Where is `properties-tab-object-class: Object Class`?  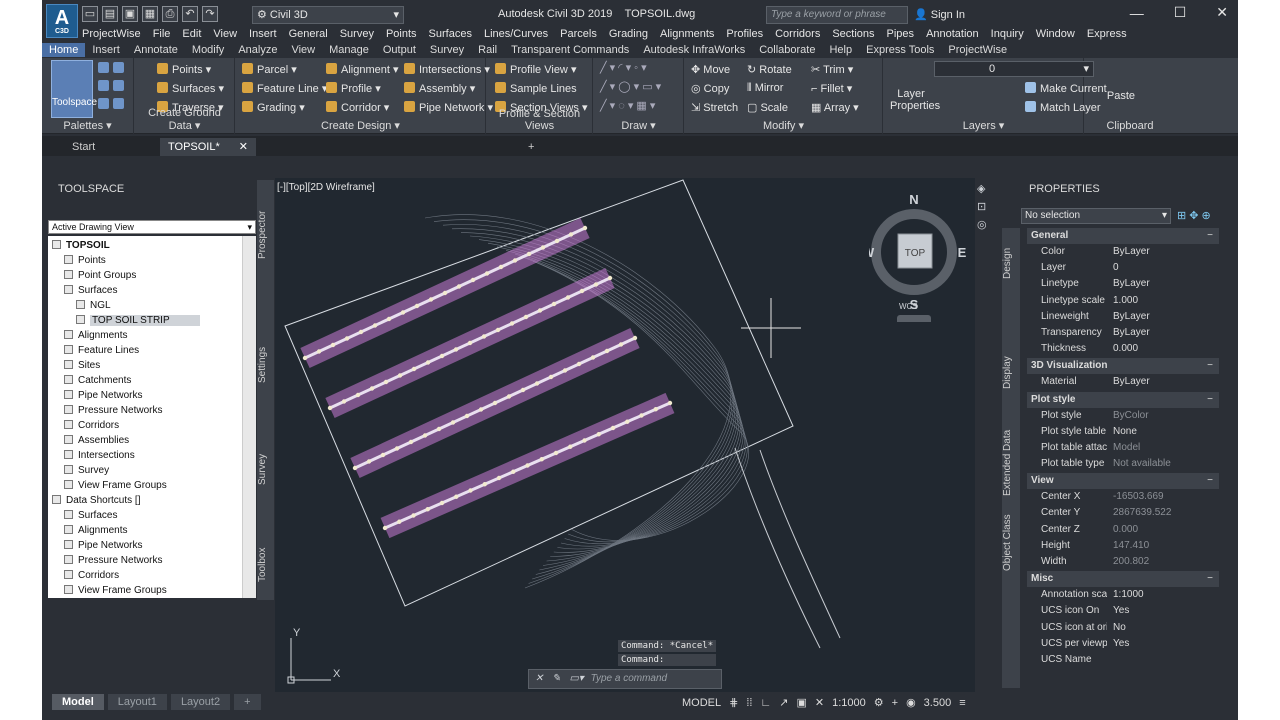
properties-tab-object-class: Object Class is located at coordinates (1010, 543).